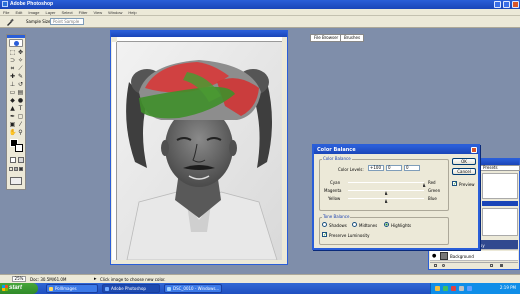 Image resolution: width=520 pixels, height=294 pixels. Describe the element at coordinates (464, 161) in the screenshot. I see `ok-button: OK` at that location.